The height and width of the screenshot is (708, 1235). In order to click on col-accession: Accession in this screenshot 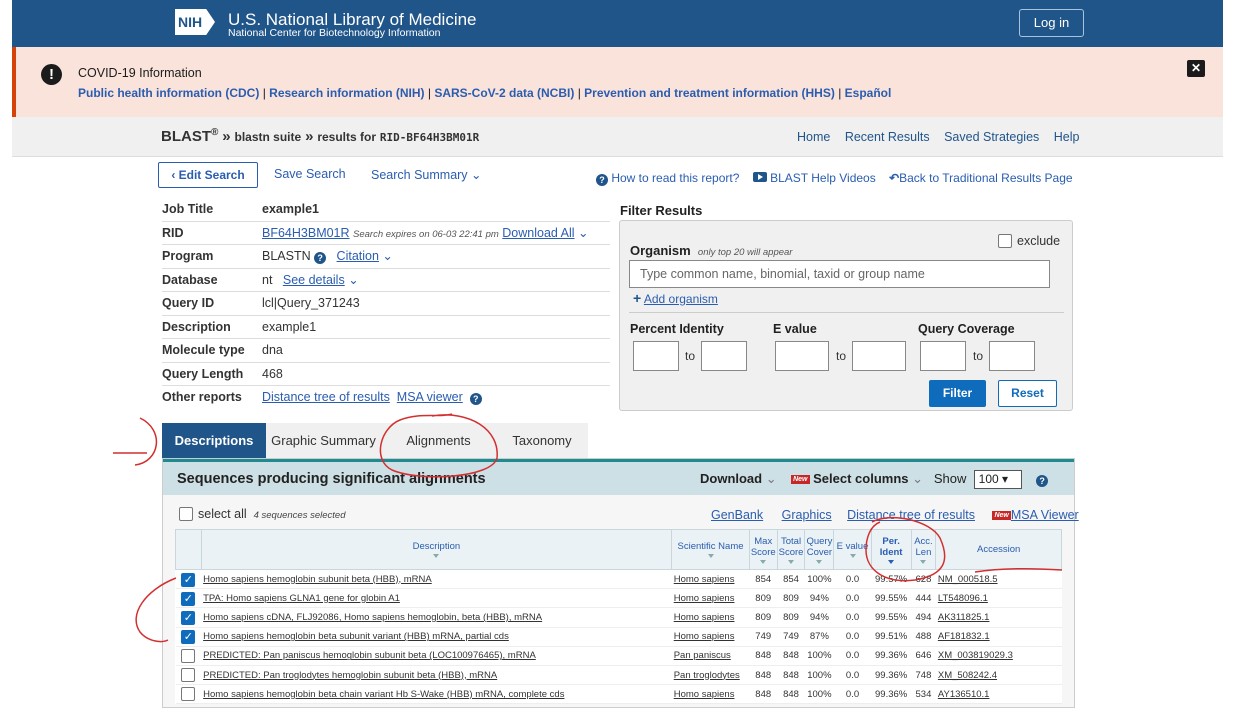, I will do `click(998, 549)`.